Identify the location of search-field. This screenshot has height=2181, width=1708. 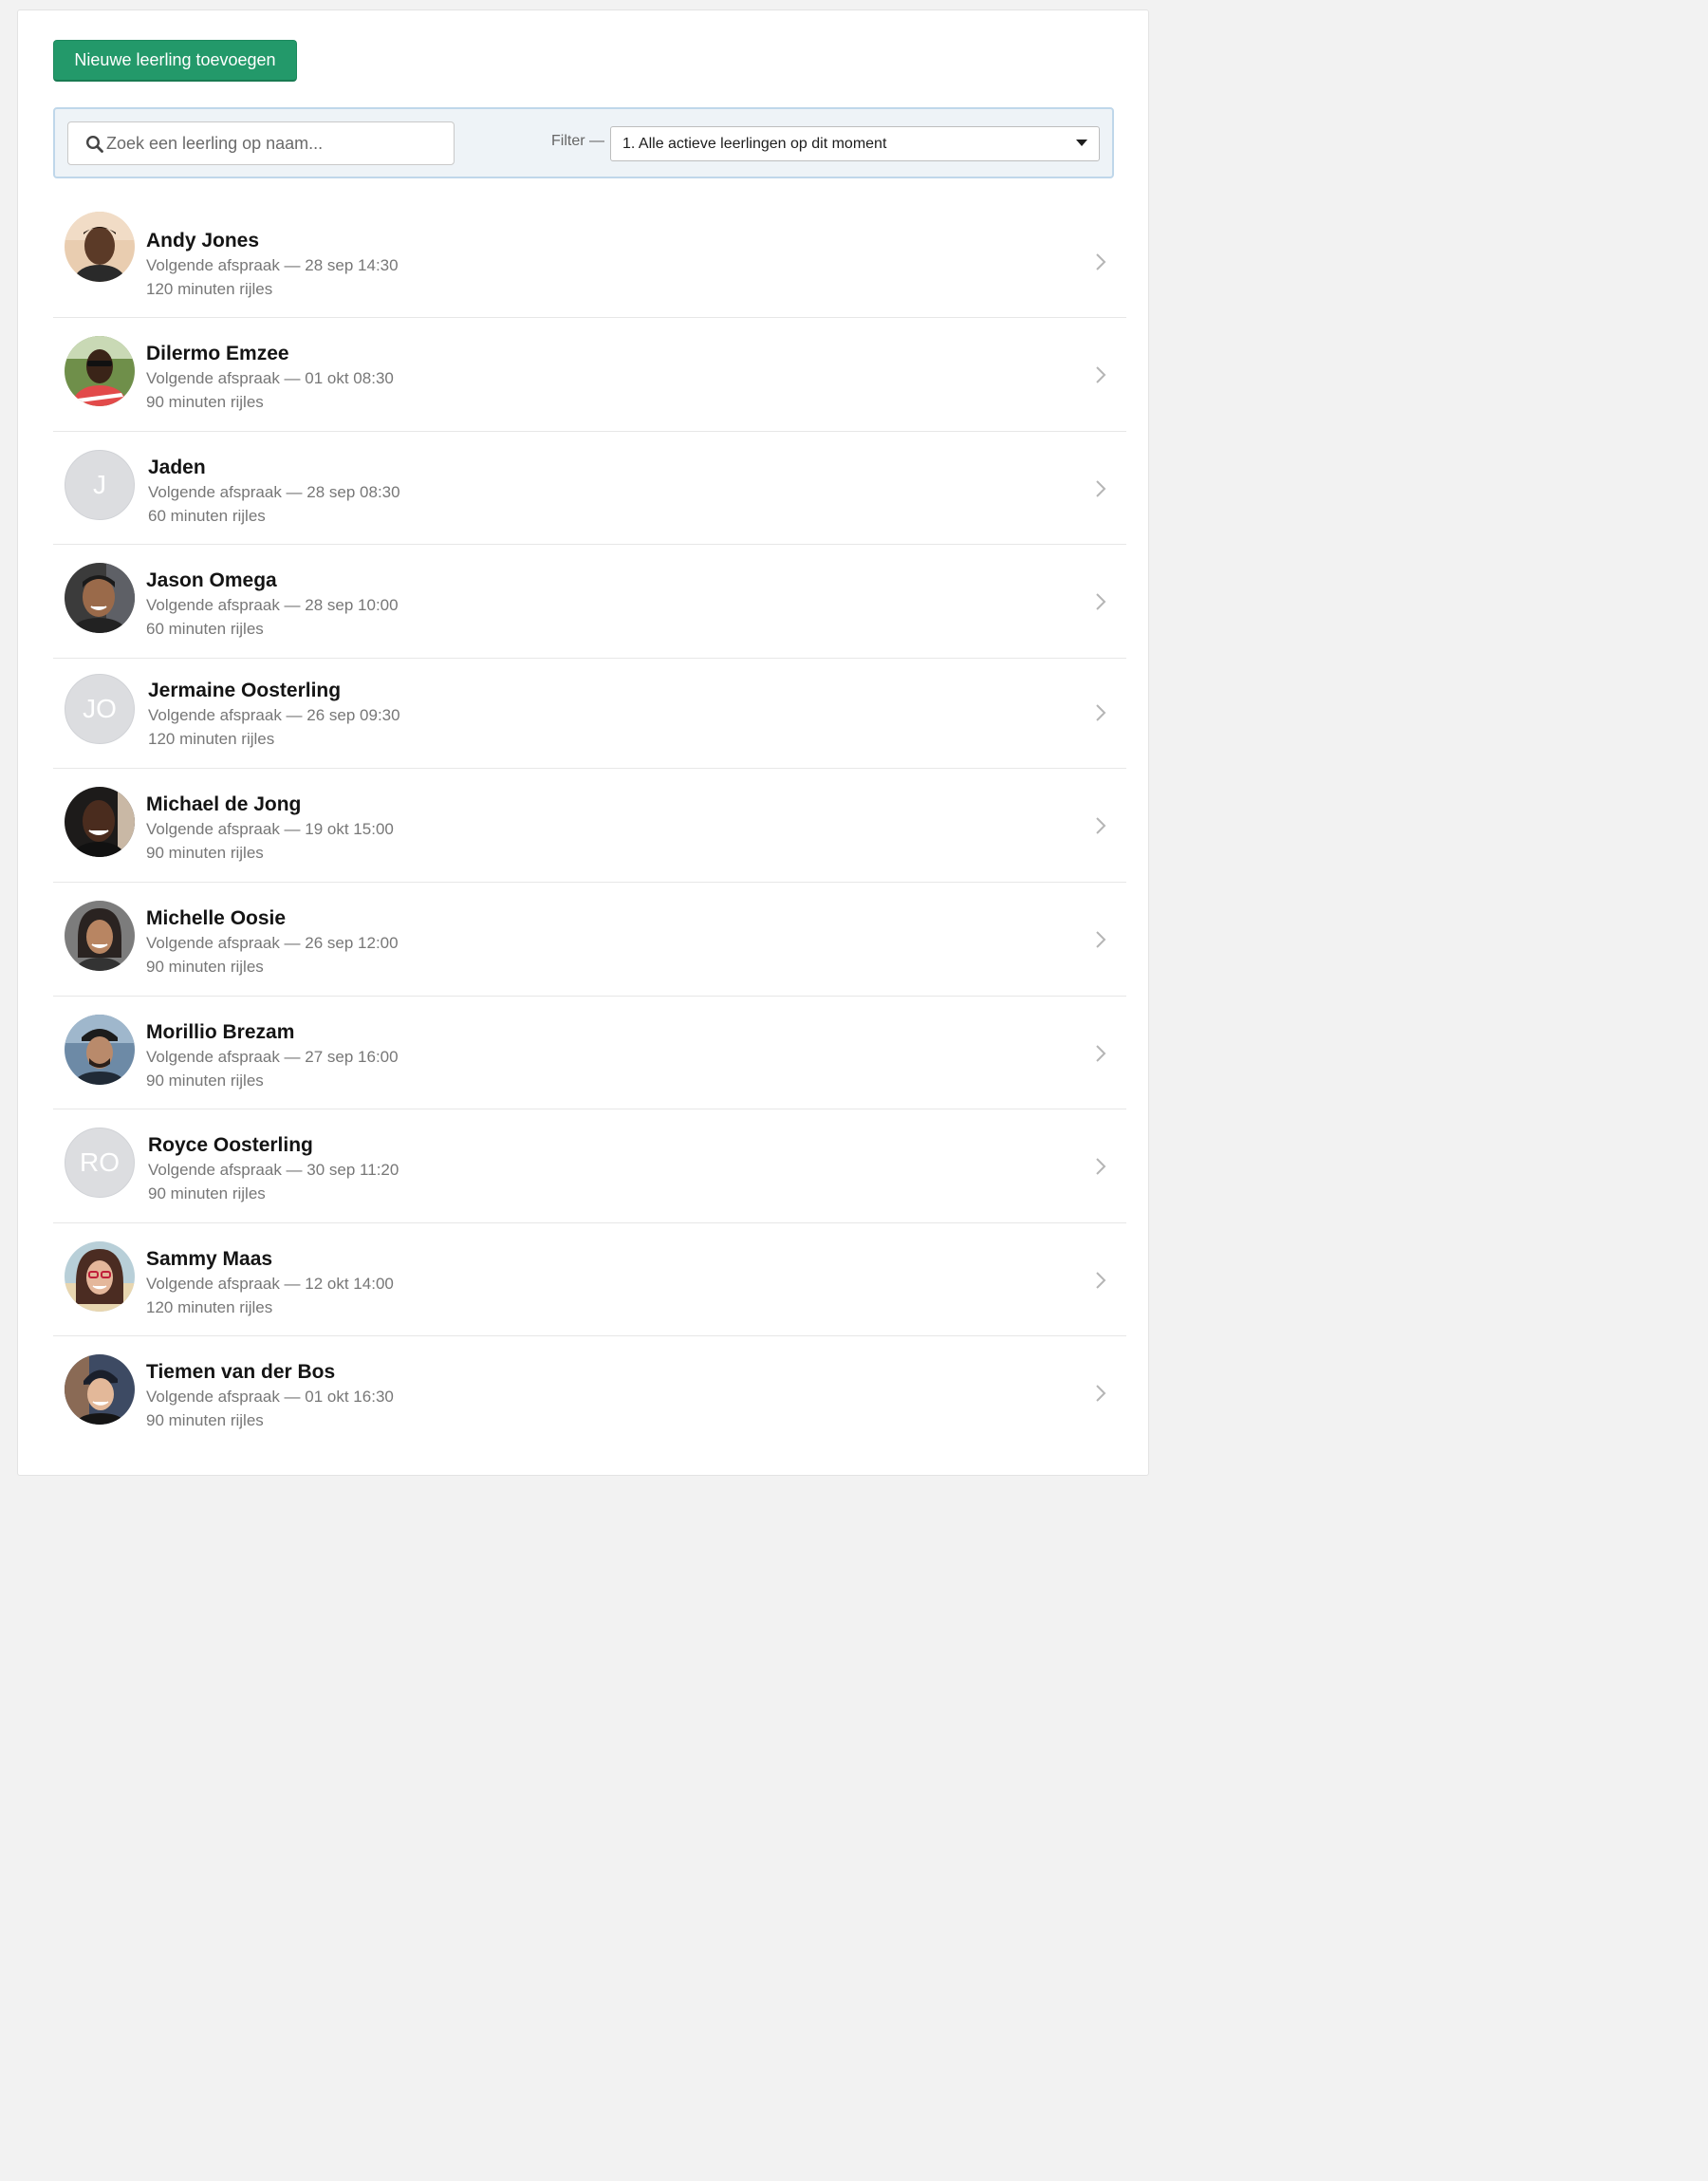
(261, 143).